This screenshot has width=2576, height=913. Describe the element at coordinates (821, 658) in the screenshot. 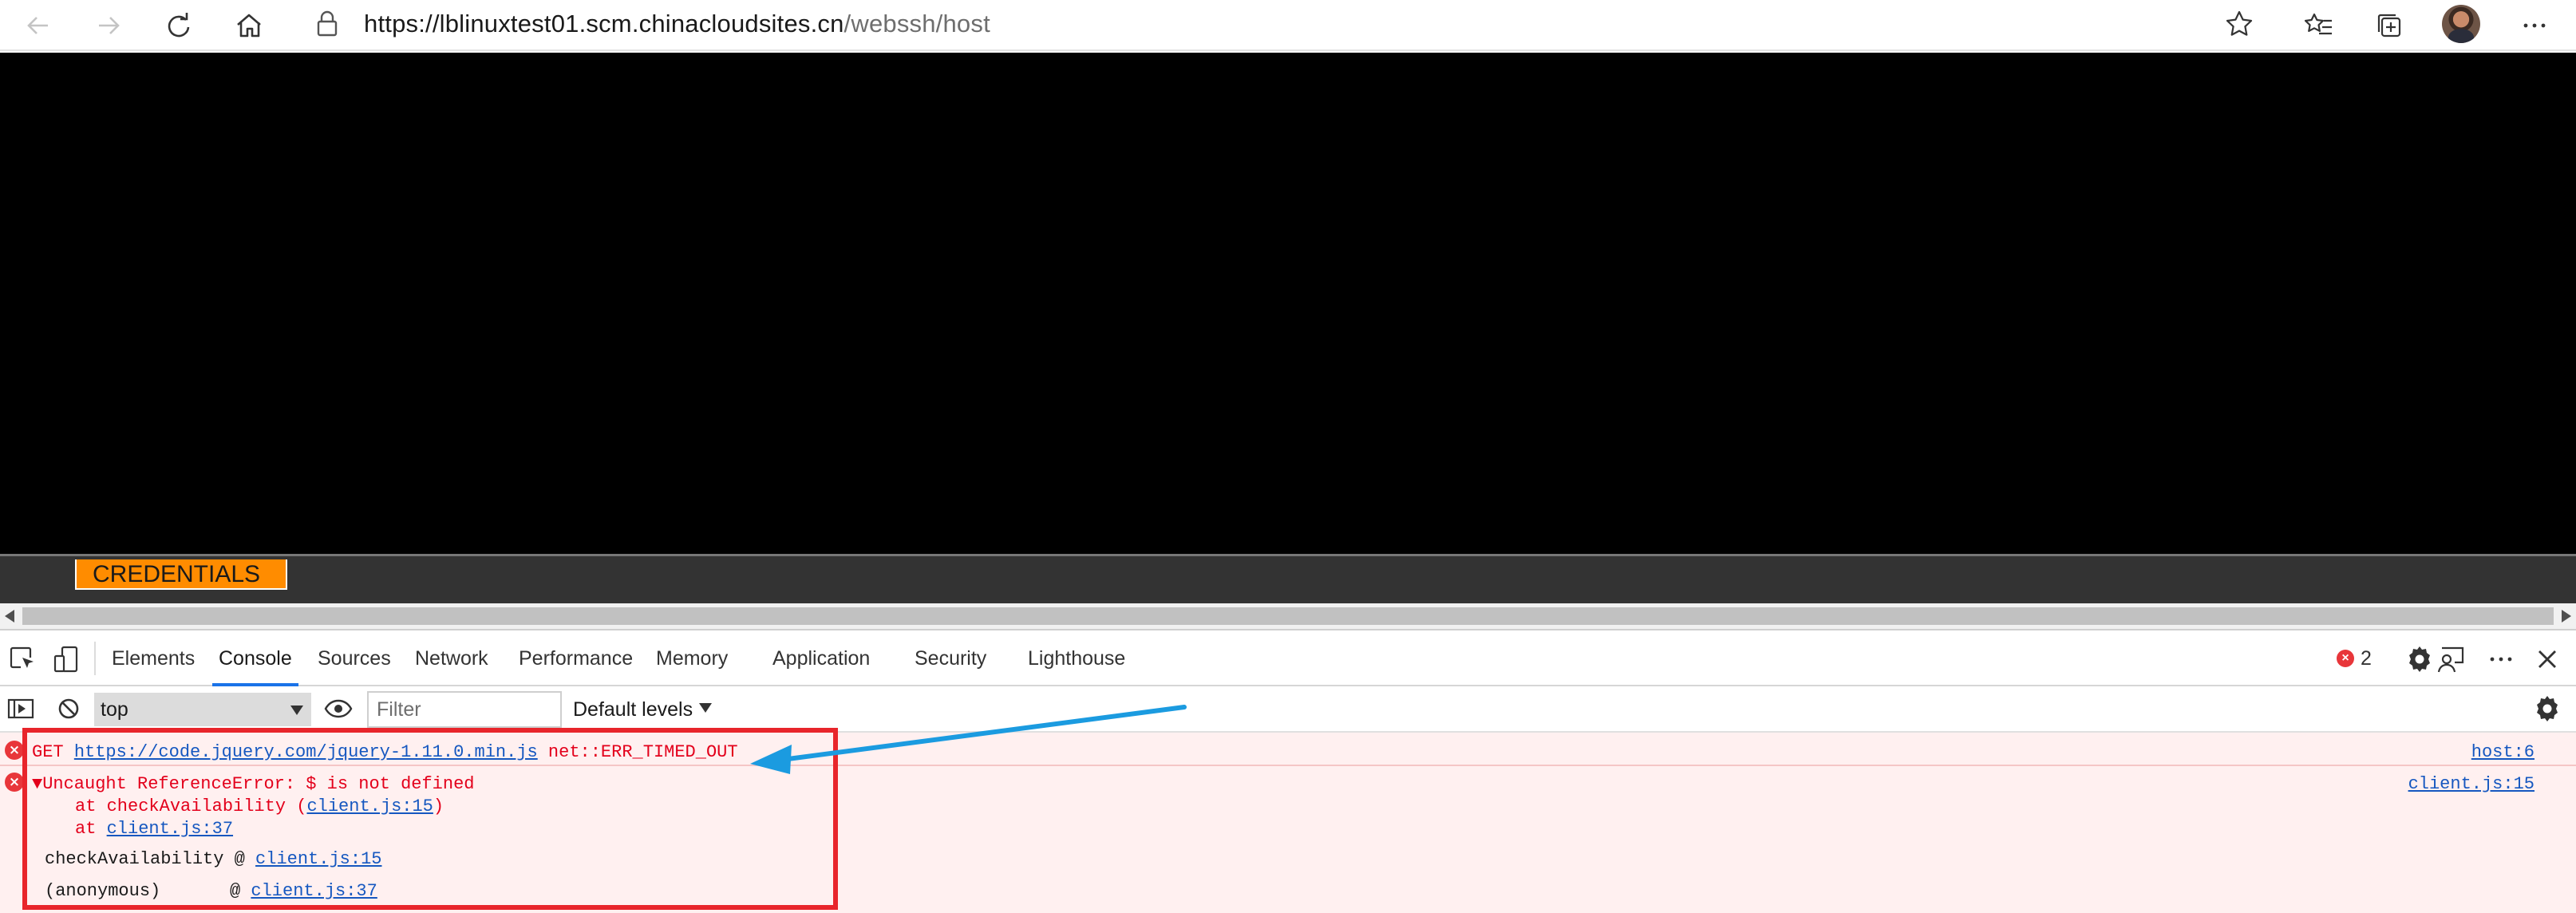

I see `tab-application: Application` at that location.